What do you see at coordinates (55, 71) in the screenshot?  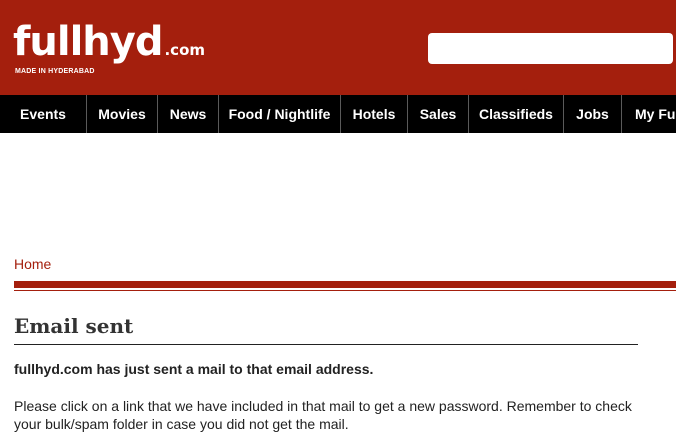 I see `logo-tagline: MADE IN HYDERABAD` at bounding box center [55, 71].